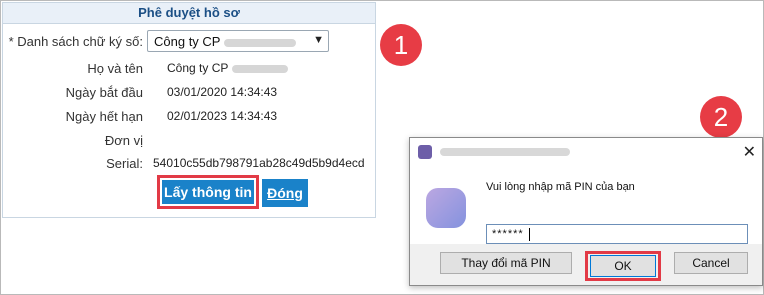 This screenshot has height=295, width=764. Describe the element at coordinates (318, 40) in the screenshot. I see `dropdown-arrow-icon: ▼` at that location.